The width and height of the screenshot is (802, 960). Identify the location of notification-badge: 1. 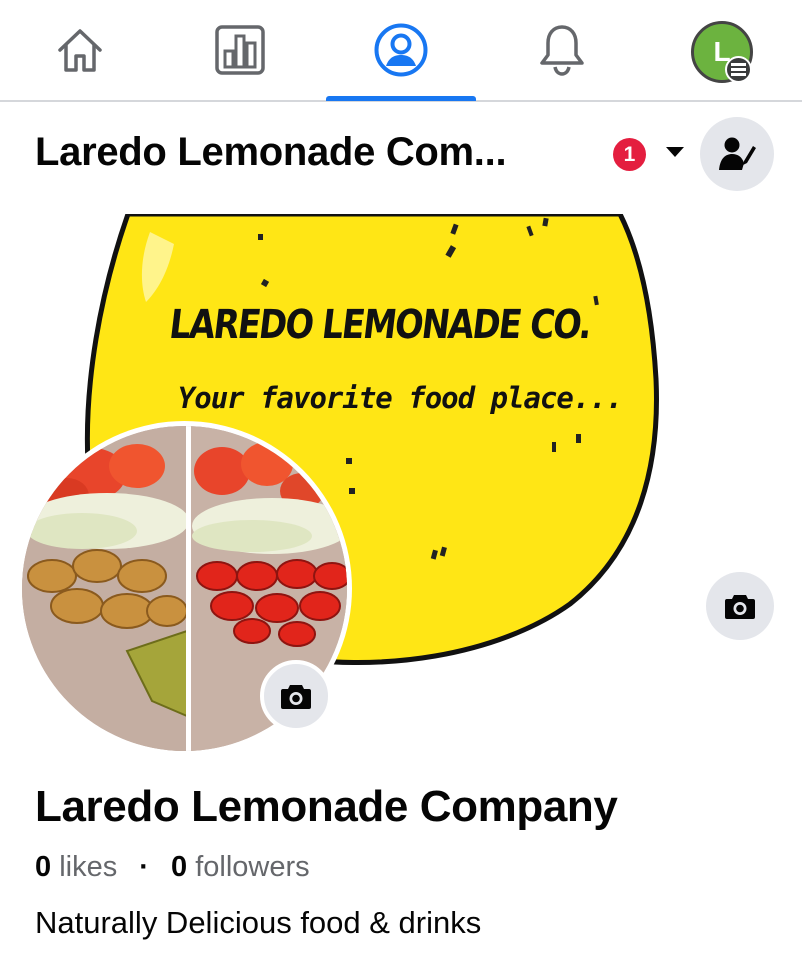
(629, 154).